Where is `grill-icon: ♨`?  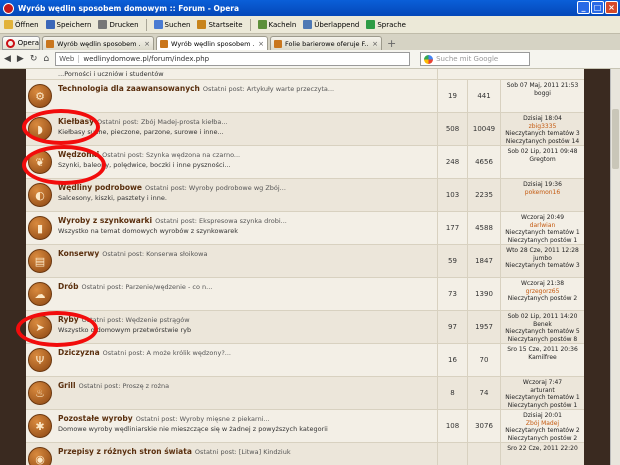 grill-icon: ♨ is located at coordinates (40, 393).